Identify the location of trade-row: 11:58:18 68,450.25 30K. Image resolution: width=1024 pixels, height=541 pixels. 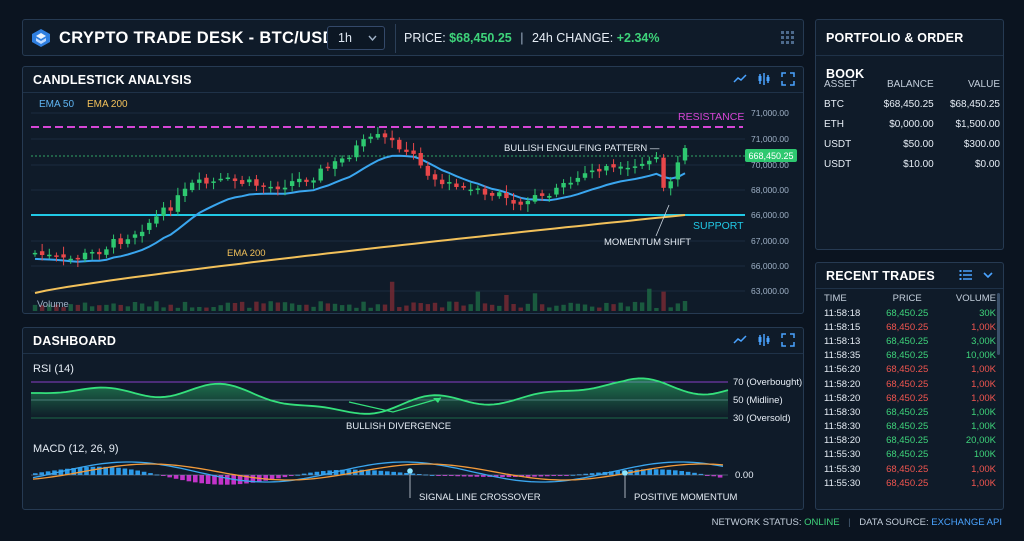
(910, 313).